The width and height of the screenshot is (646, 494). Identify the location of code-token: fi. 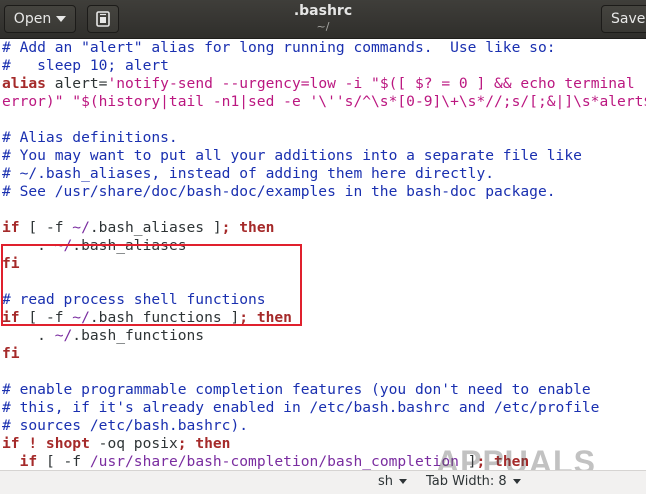
(11, 353).